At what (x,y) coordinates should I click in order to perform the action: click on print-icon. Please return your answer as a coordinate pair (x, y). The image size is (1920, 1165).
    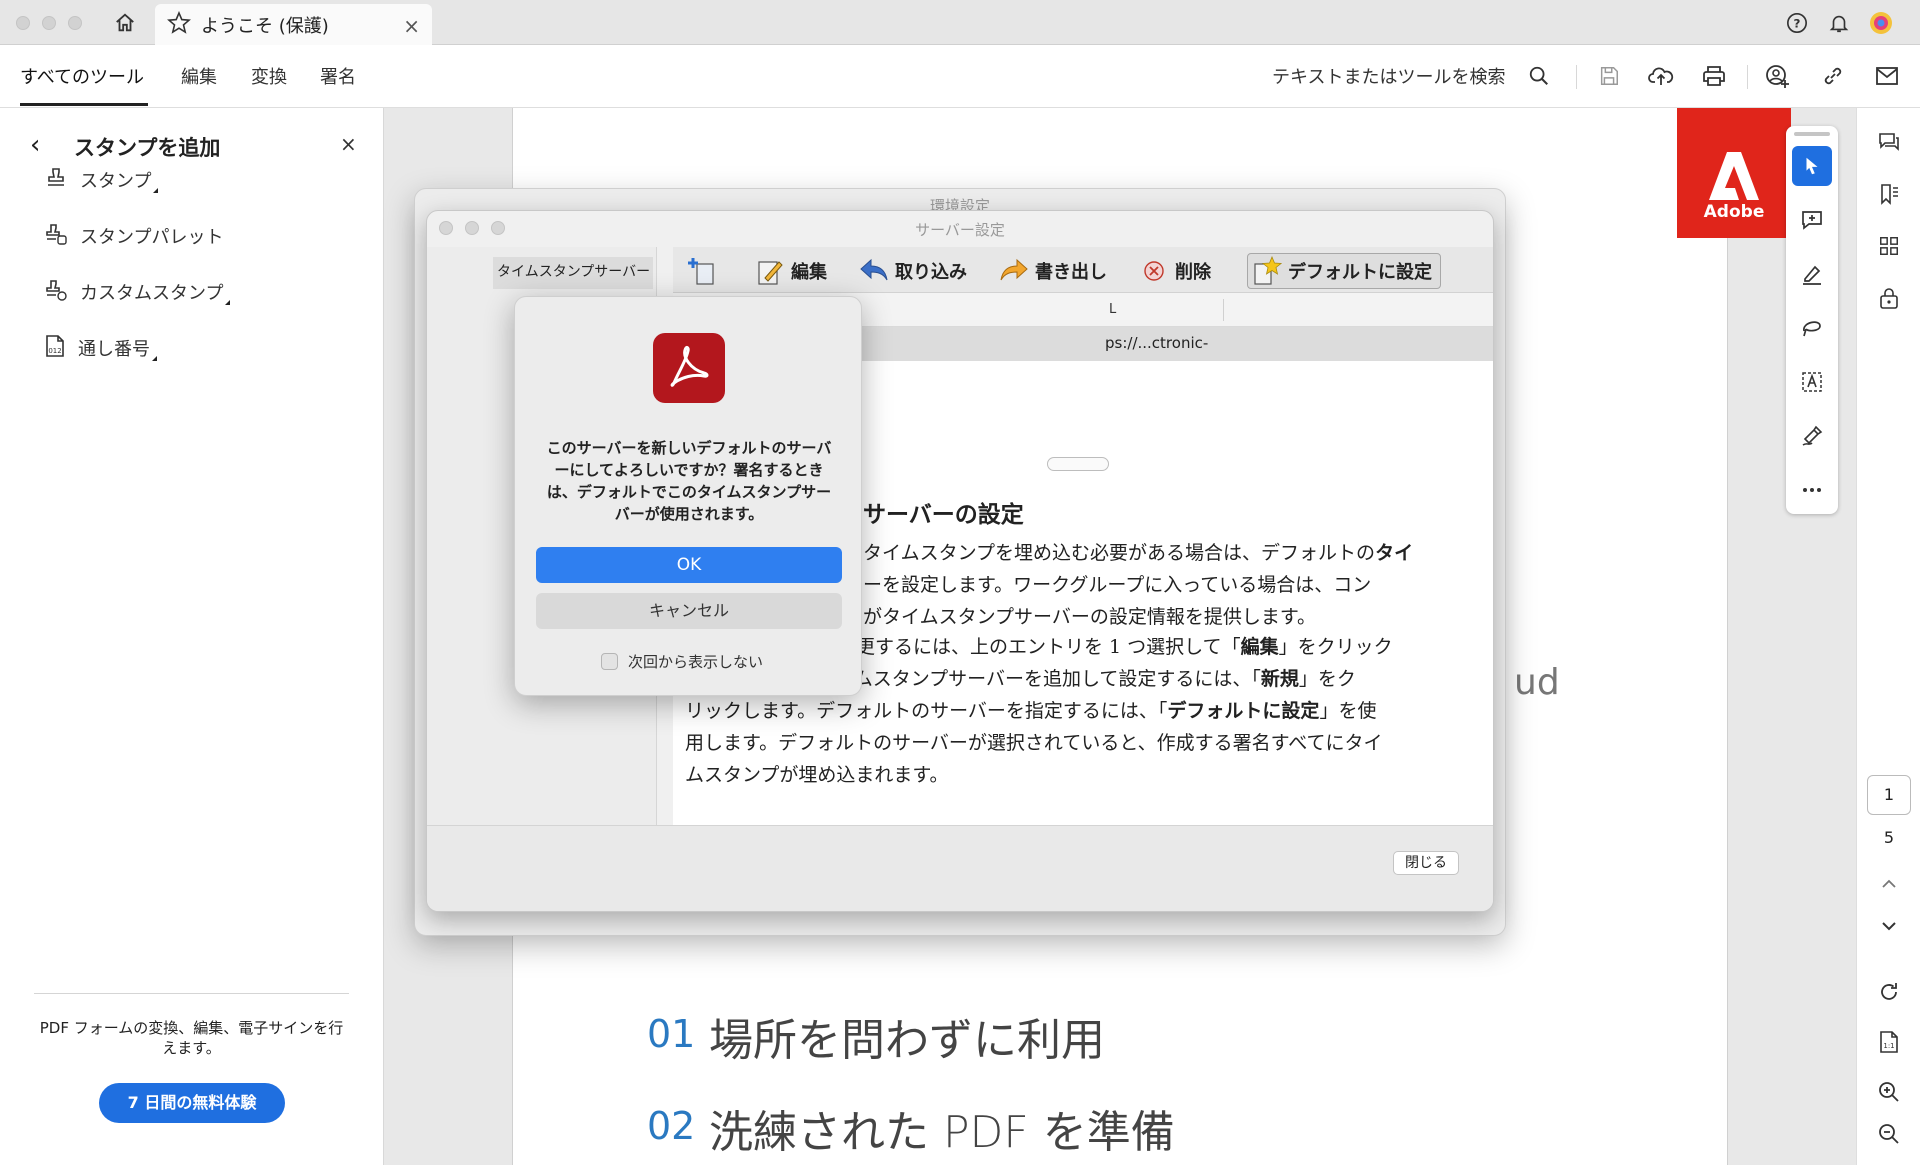
    Looking at the image, I should click on (1714, 76).